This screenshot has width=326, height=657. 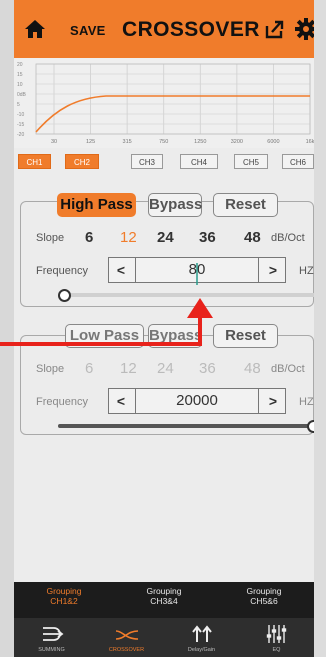 I want to click on high-pass-slope-unit: dB/Oct, so click(x=288, y=238).